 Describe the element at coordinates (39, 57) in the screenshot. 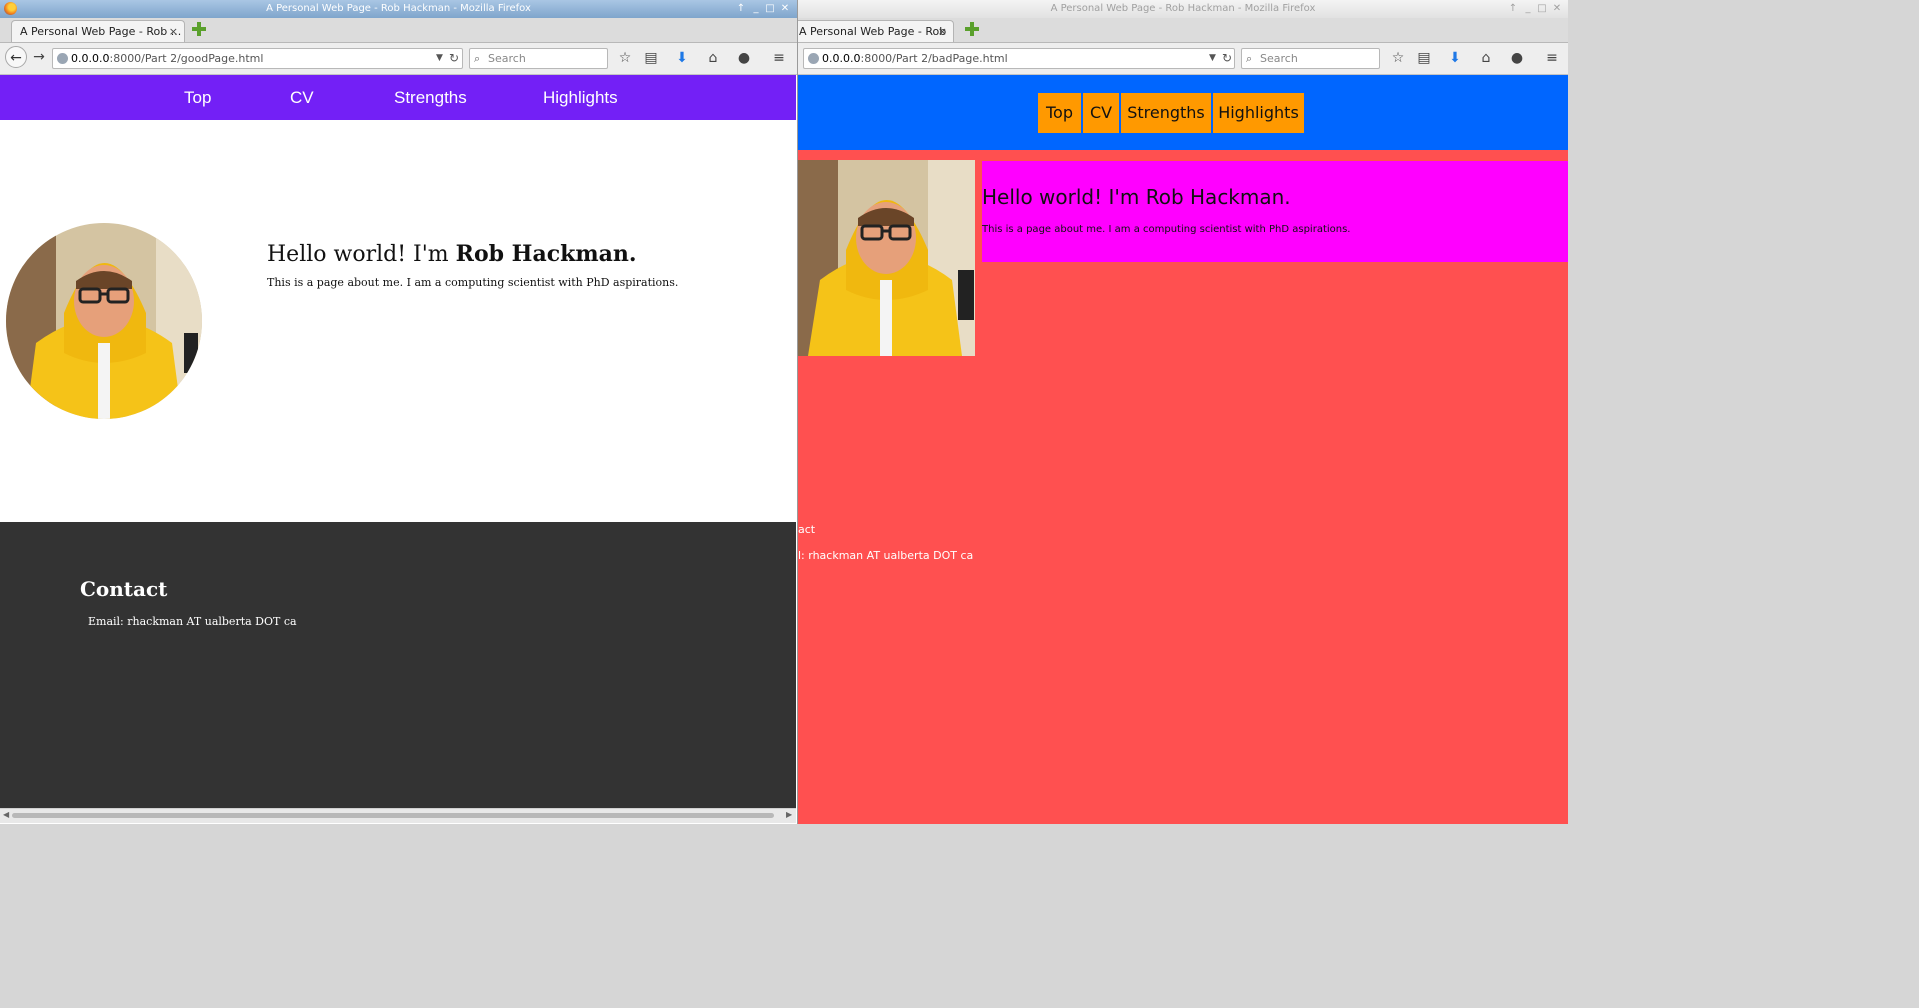

I see `forward-icon: →` at that location.